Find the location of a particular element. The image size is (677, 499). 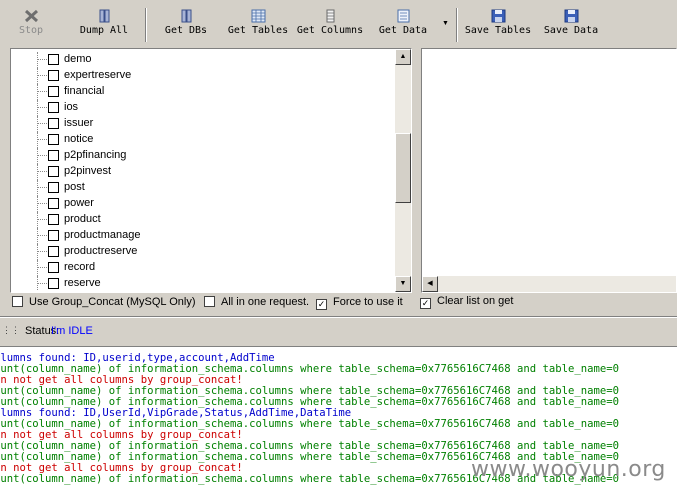

save-data-button: Save Data is located at coordinates (571, 22).